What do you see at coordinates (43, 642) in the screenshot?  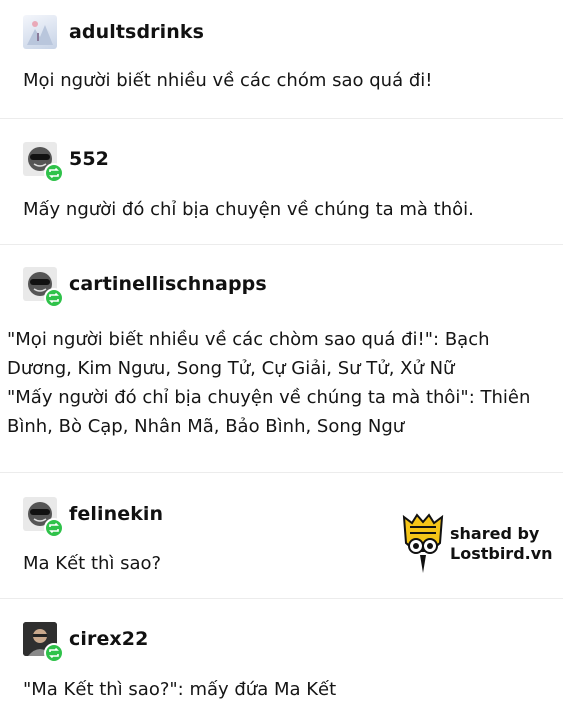 I see `person-photo-avatar-icon` at bounding box center [43, 642].